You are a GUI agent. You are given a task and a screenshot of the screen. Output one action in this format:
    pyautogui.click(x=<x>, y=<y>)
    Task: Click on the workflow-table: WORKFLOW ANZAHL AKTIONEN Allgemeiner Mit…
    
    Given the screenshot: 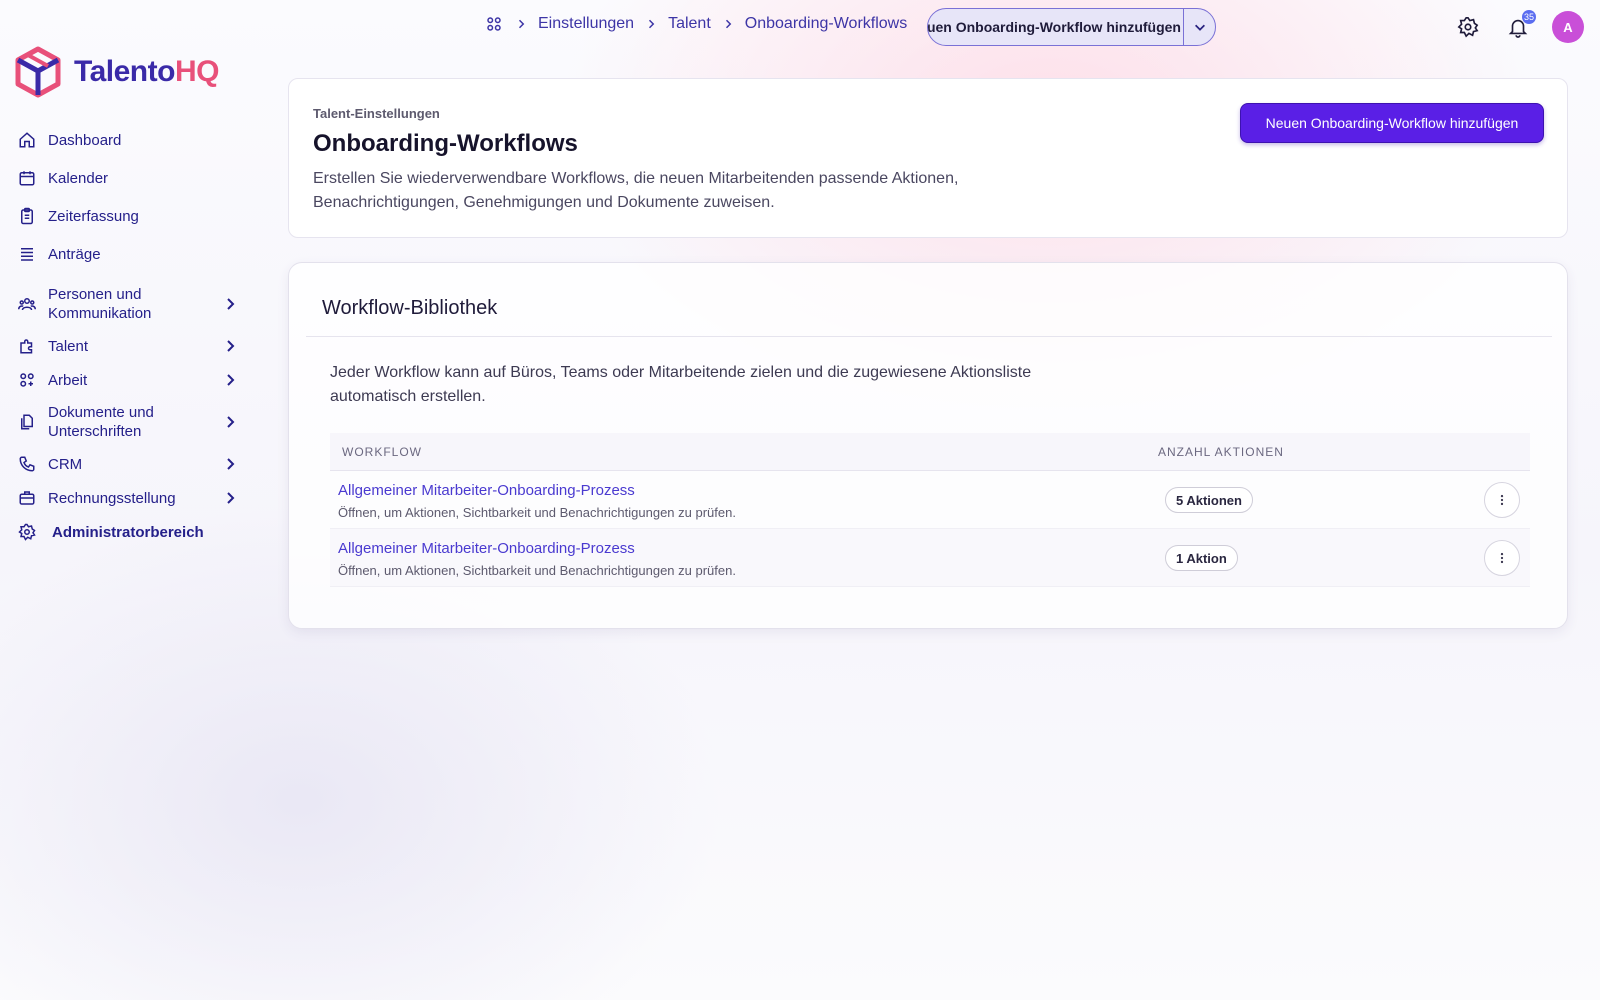 What is the action you would take?
    pyautogui.click(x=930, y=510)
    